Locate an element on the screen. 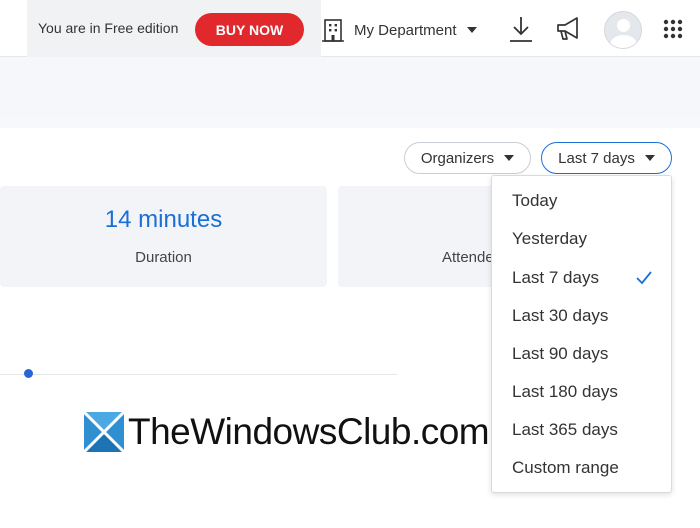  download-icon is located at coordinates (521, 29).